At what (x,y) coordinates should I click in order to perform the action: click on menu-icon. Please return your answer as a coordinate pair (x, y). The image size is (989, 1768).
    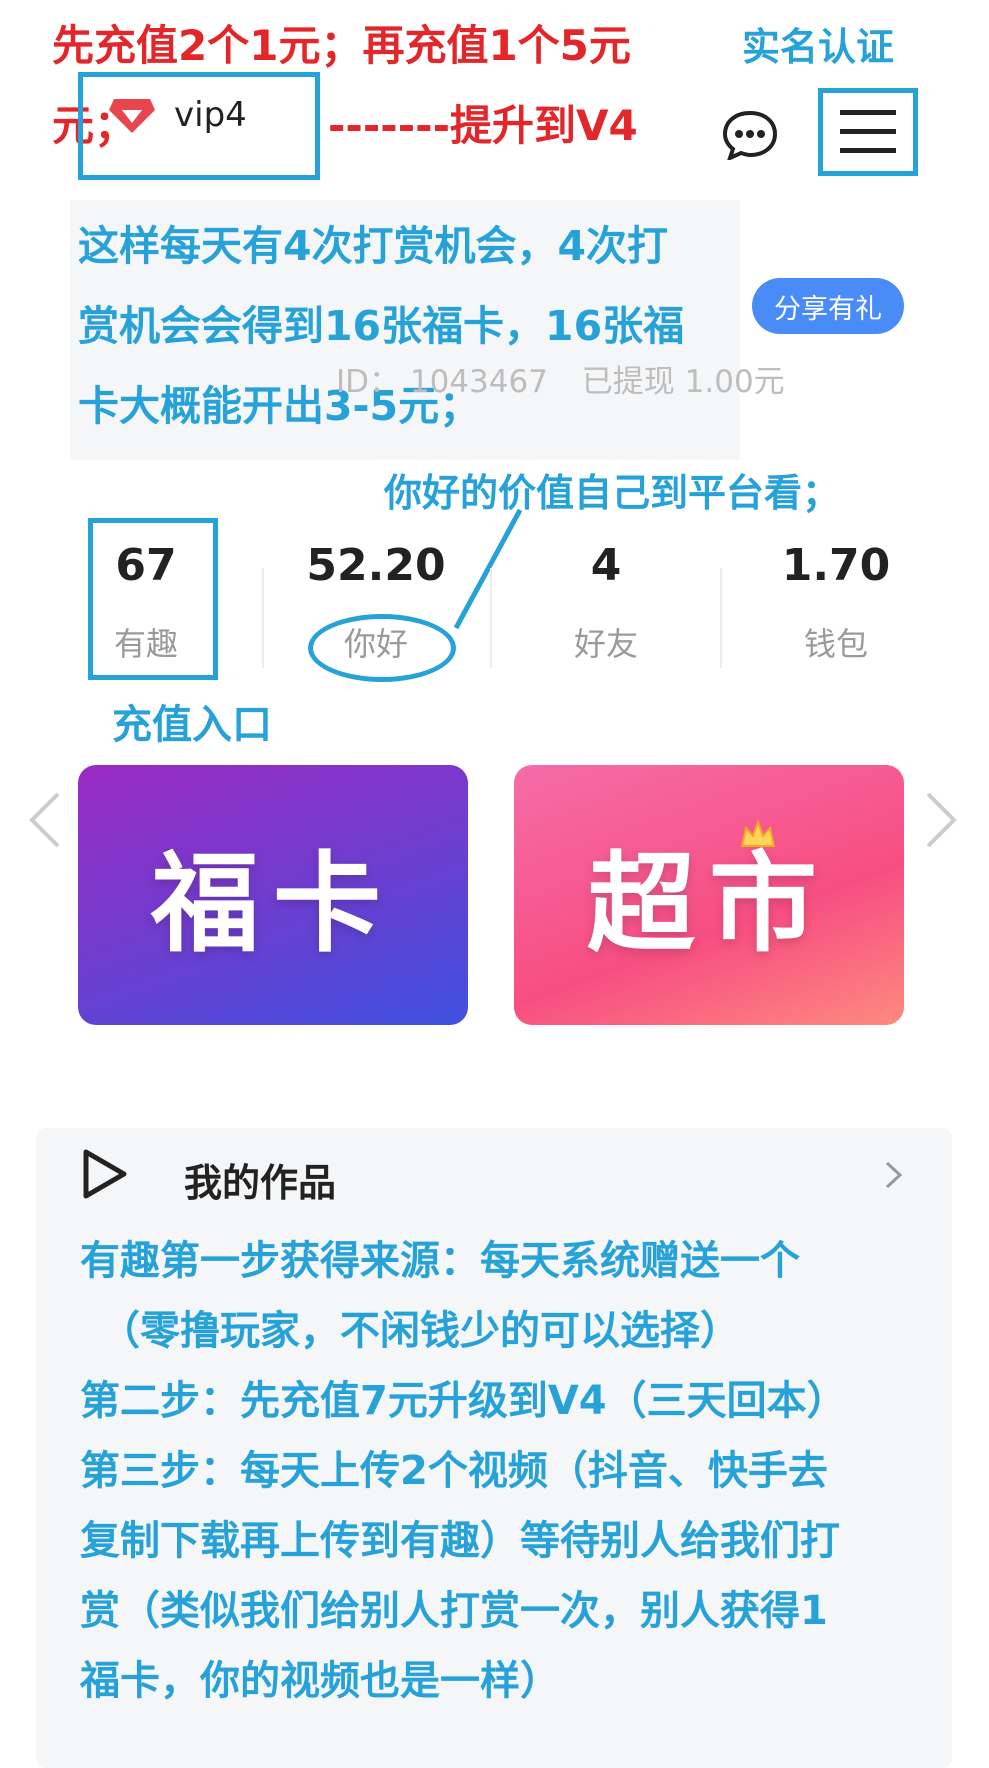
    Looking at the image, I should click on (868, 132).